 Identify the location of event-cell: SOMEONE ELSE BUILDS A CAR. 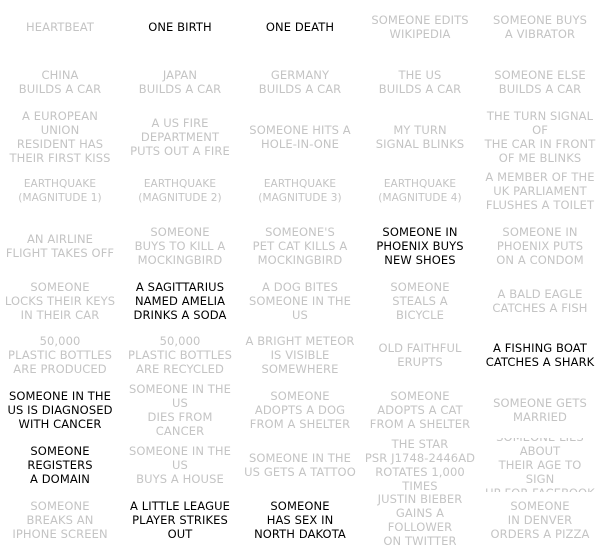
(540, 82).